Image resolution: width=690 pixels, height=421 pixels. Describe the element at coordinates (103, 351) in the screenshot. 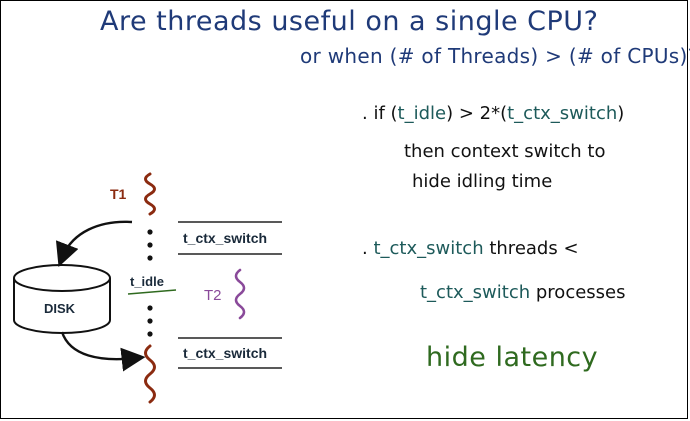

I see `arrow-from-disk` at that location.